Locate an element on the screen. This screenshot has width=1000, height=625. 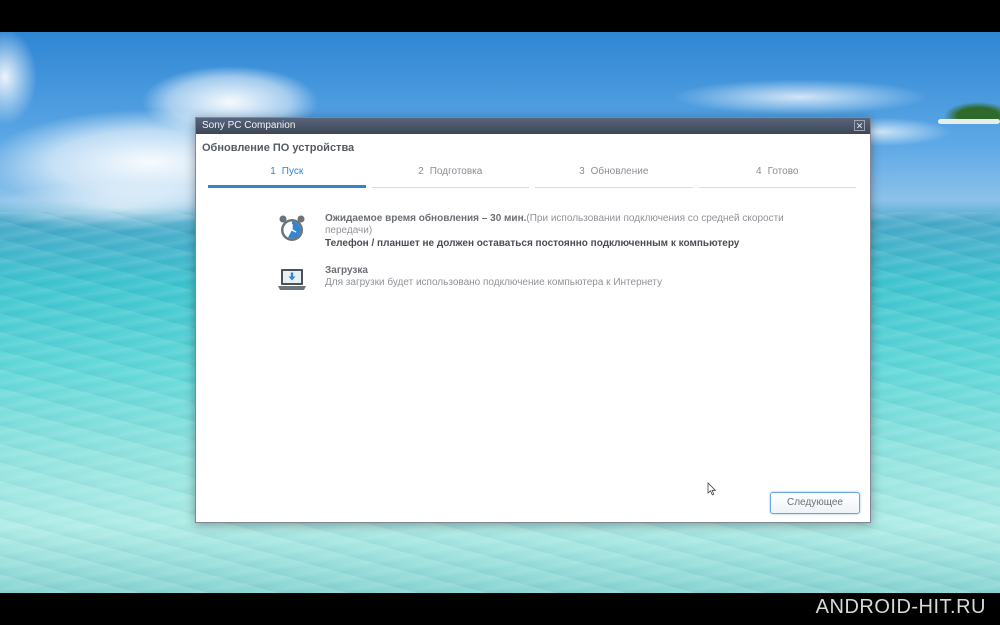
step-tabs: 1 Пуск 2 Подготовка 3 Обновление 4 Готово is located at coordinates (532, 176).